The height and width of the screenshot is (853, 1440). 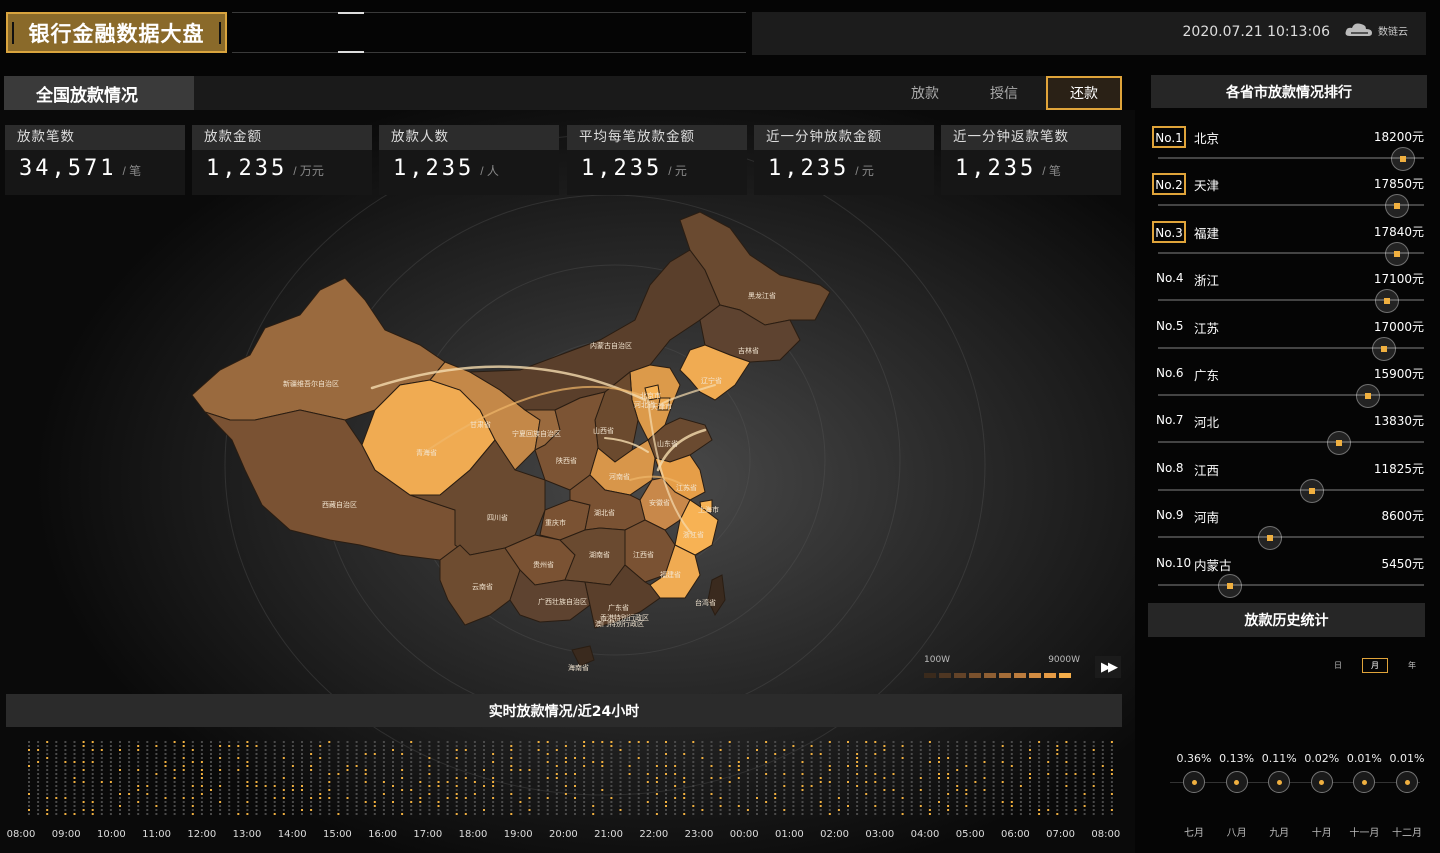 What do you see at coordinates (654, 834) in the screenshot?
I see `time-axis-label: 22:00` at bounding box center [654, 834].